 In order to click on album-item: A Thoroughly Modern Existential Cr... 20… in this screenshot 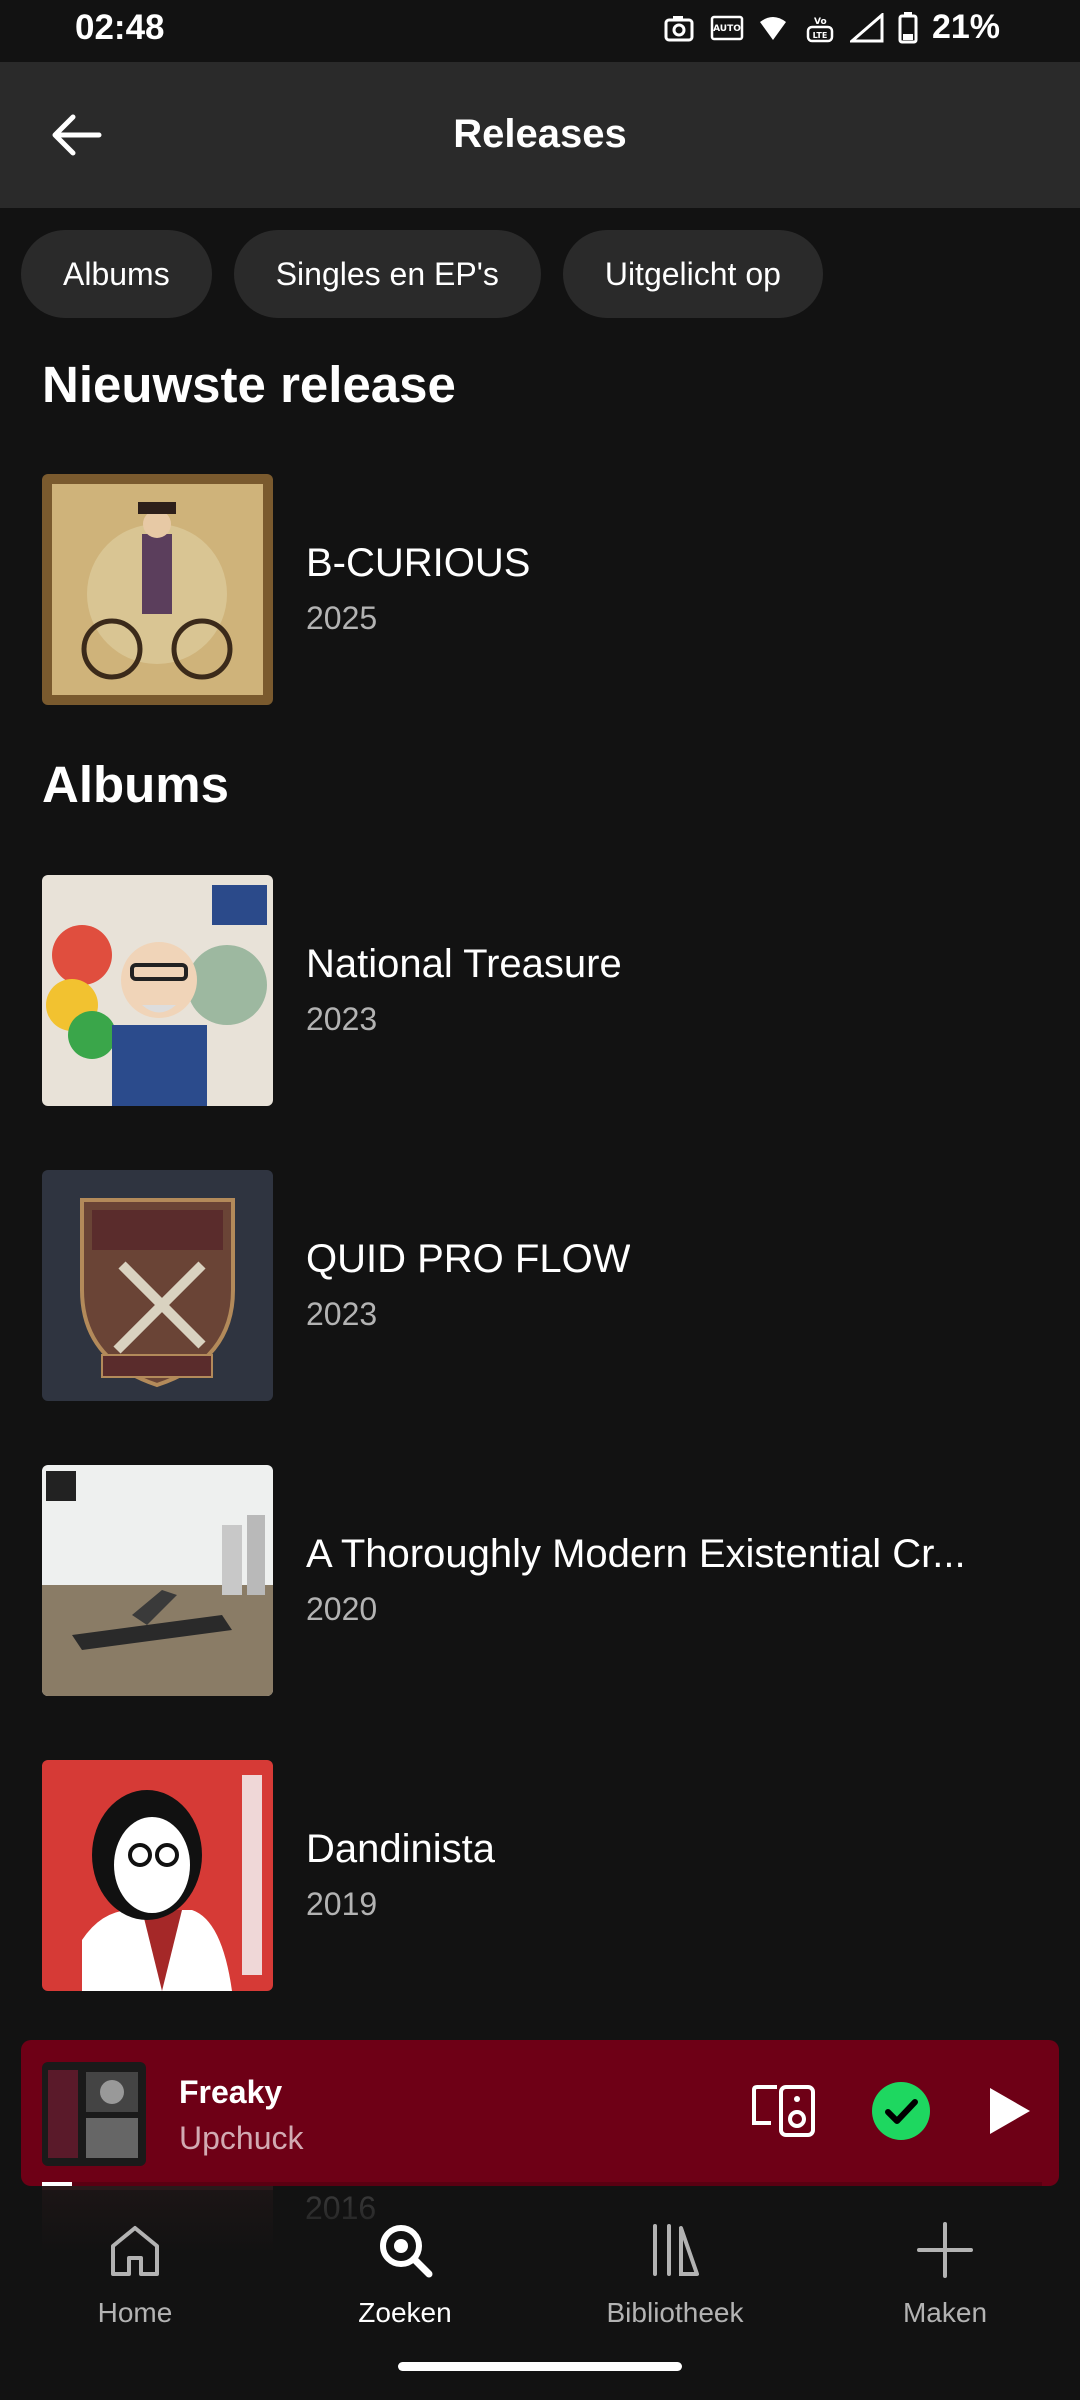, I will do `click(542, 1580)`.